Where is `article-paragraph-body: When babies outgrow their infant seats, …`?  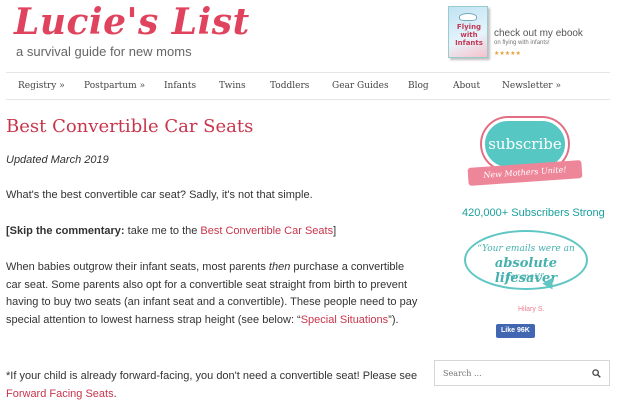 article-paragraph-body: When babies outgrow their infant seats, … is located at coordinates (212, 294).